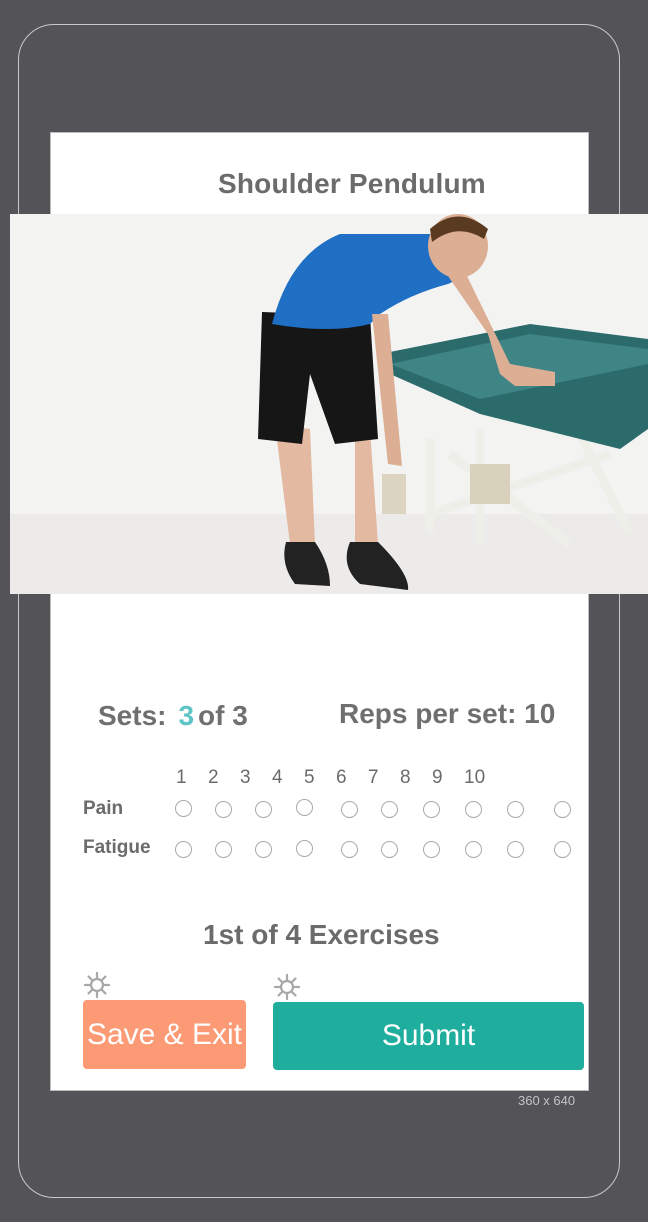 This screenshot has height=1222, width=648. What do you see at coordinates (213, 777) in the screenshot?
I see `scale-number: 2` at bounding box center [213, 777].